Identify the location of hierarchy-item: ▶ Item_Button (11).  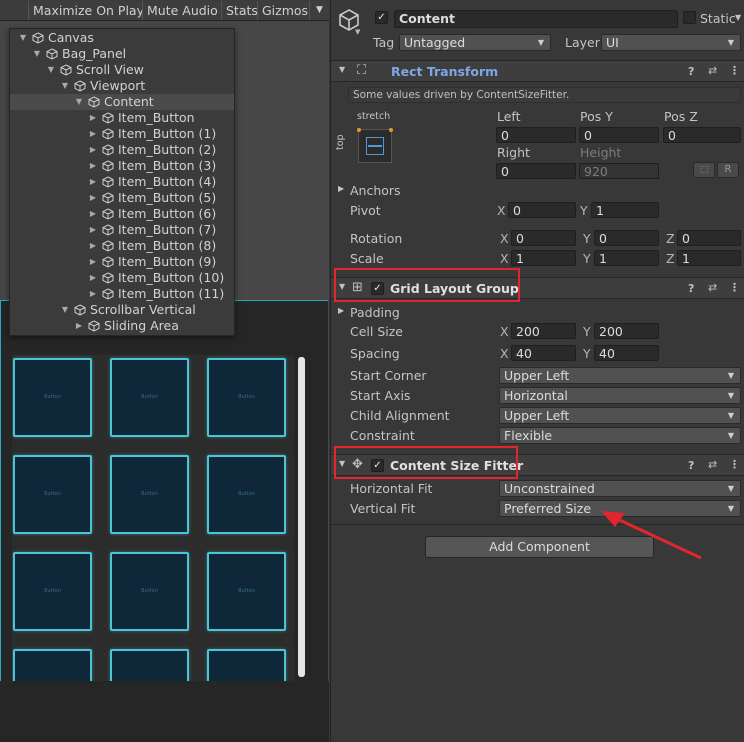
(122, 294).